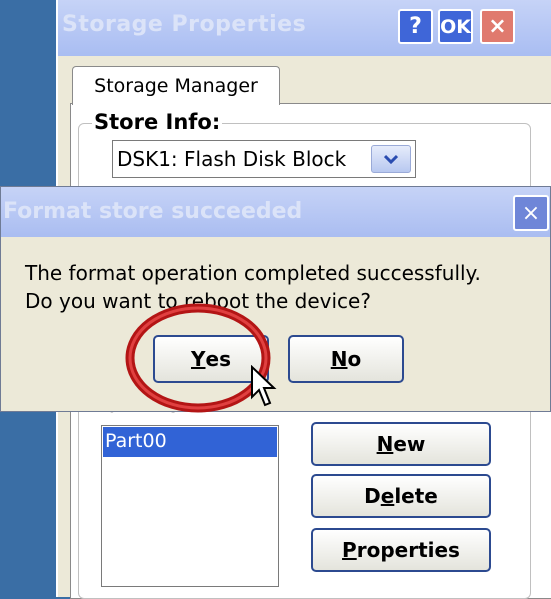 The image size is (551, 599). What do you see at coordinates (339, 359) in the screenshot?
I see `no-button-mnemonic: N` at bounding box center [339, 359].